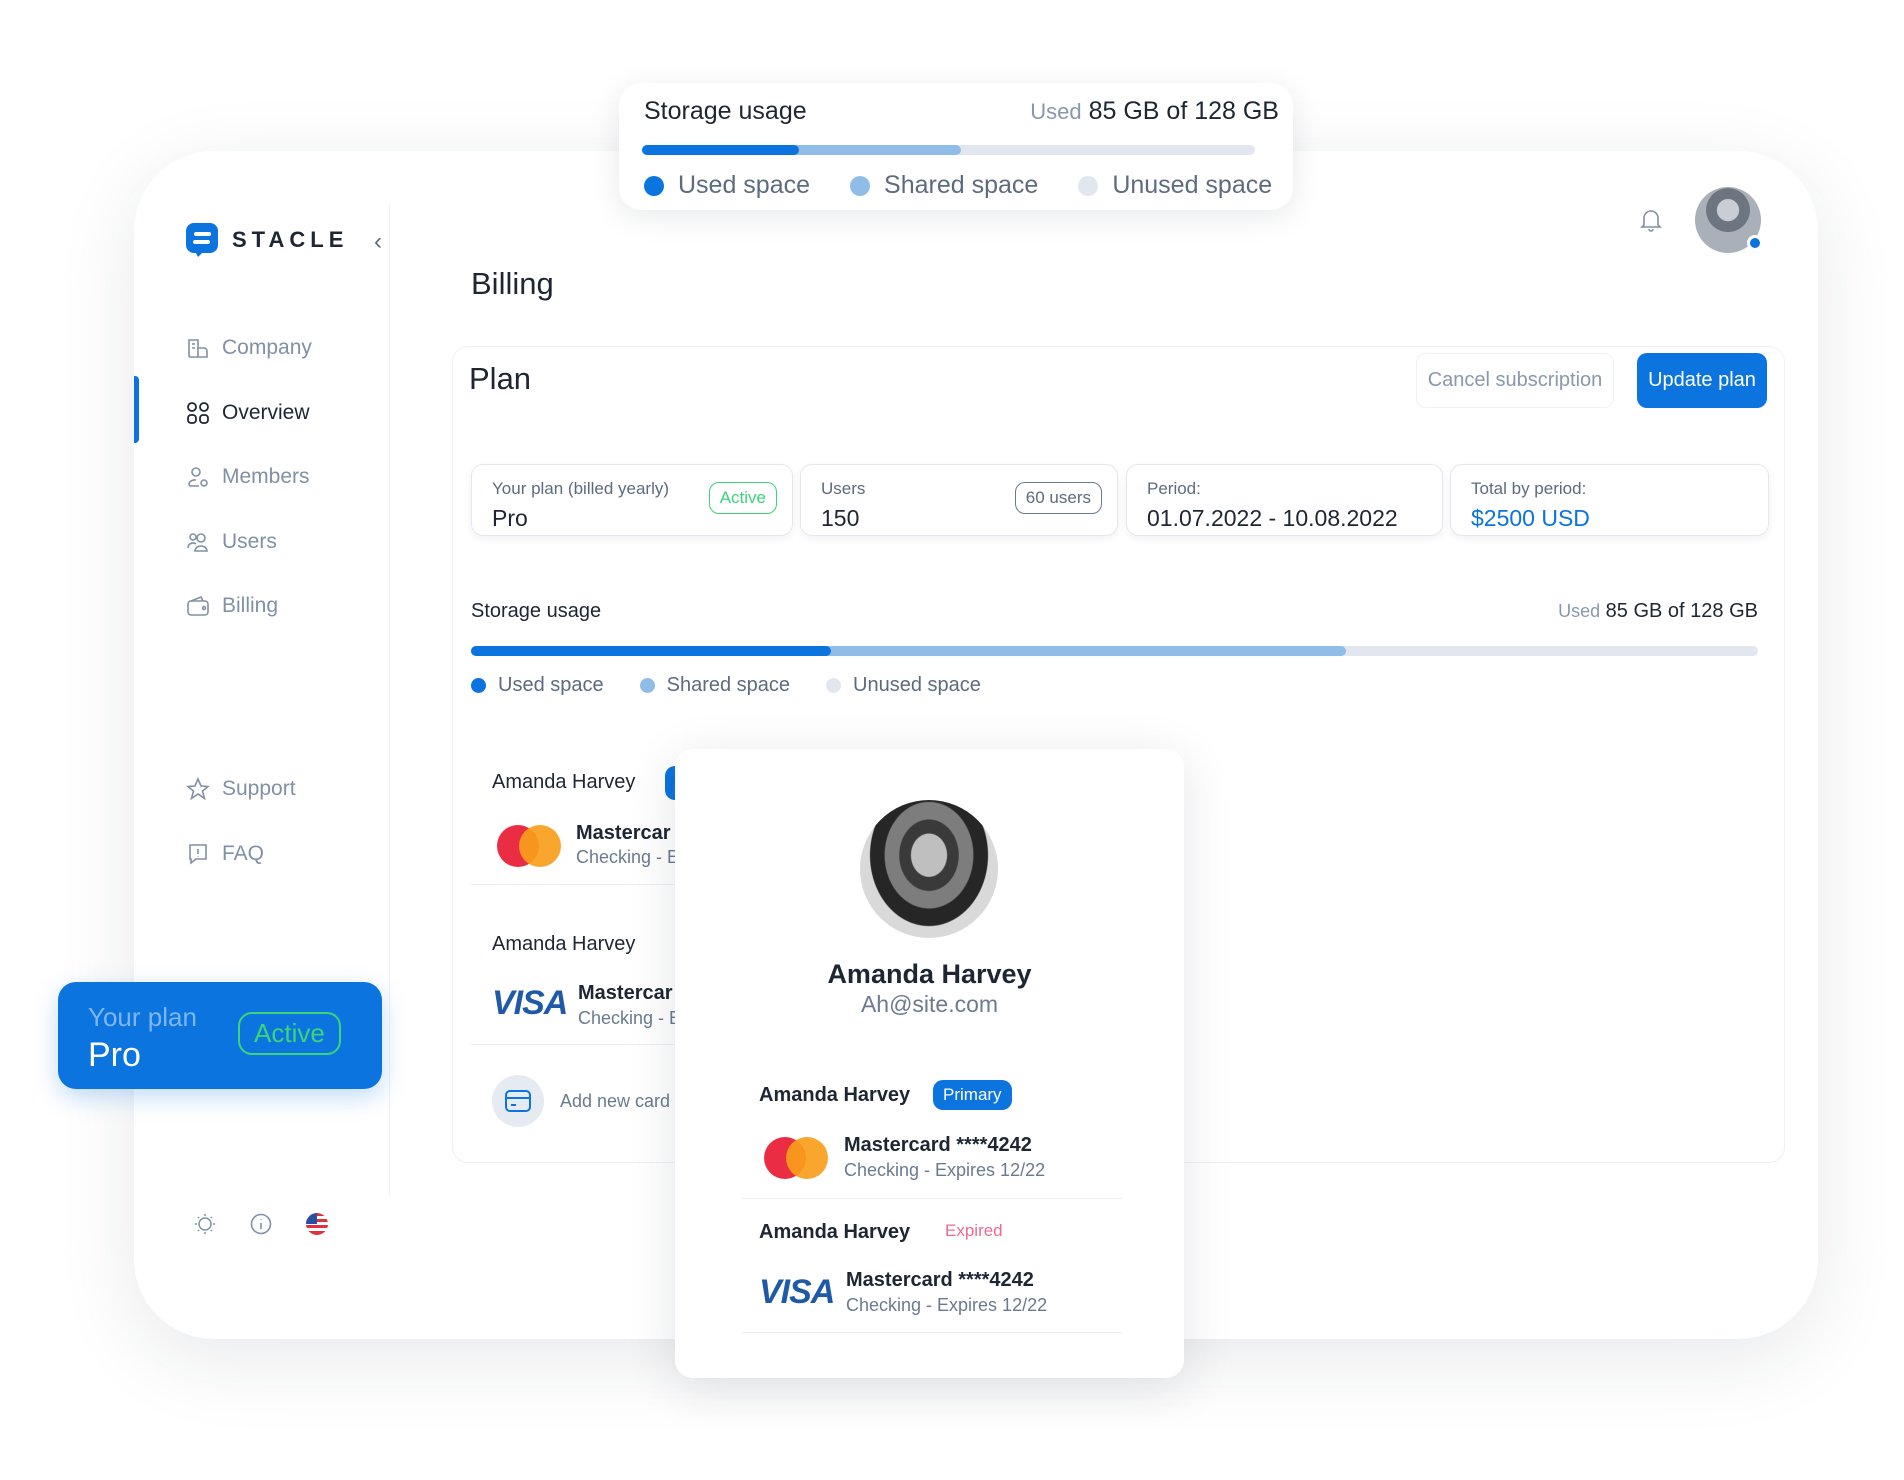  I want to click on us-flag-icon, so click(317, 1224).